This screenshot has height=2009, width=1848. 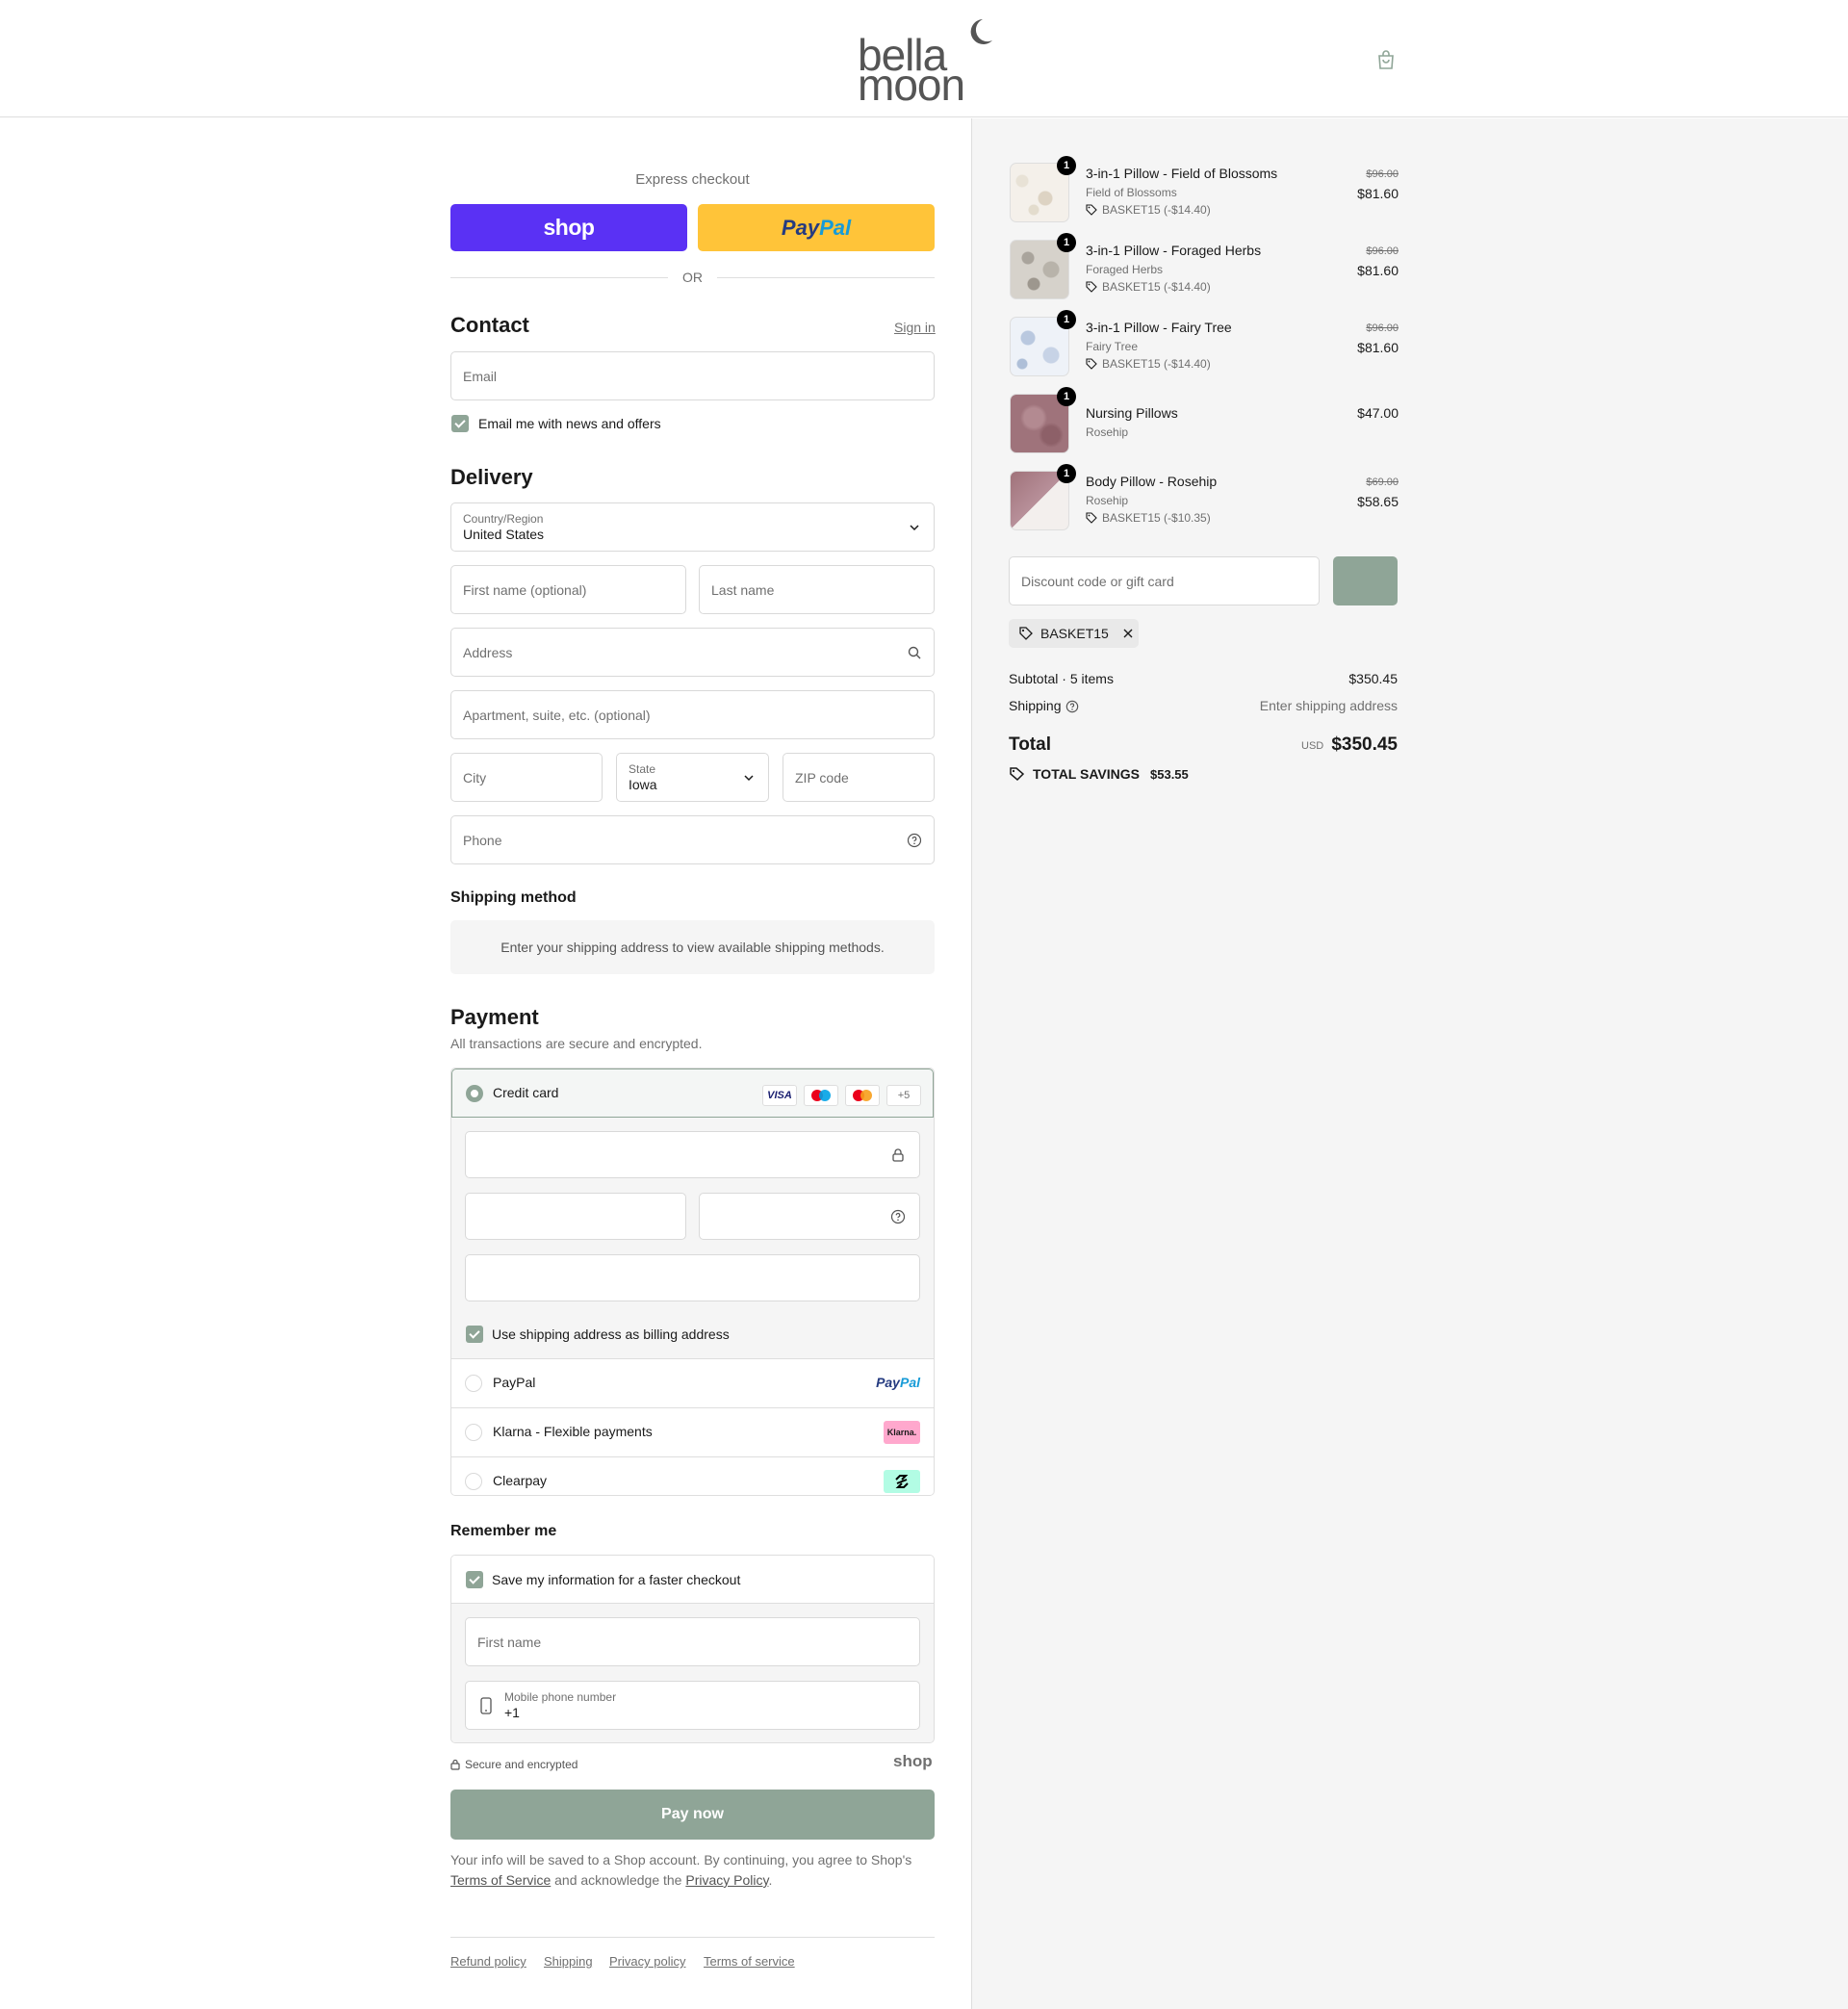 I want to click on mobile-phone-field: Mobile phone number +1, so click(x=692, y=1705).